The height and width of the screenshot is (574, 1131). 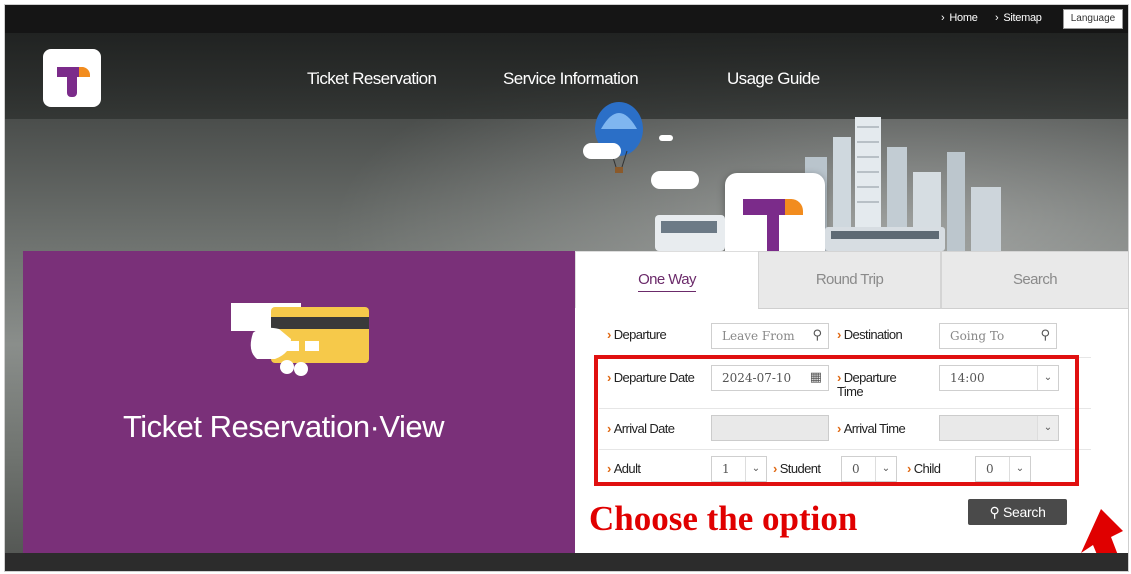 I want to click on destination-label: › Destination, so click(x=870, y=334).